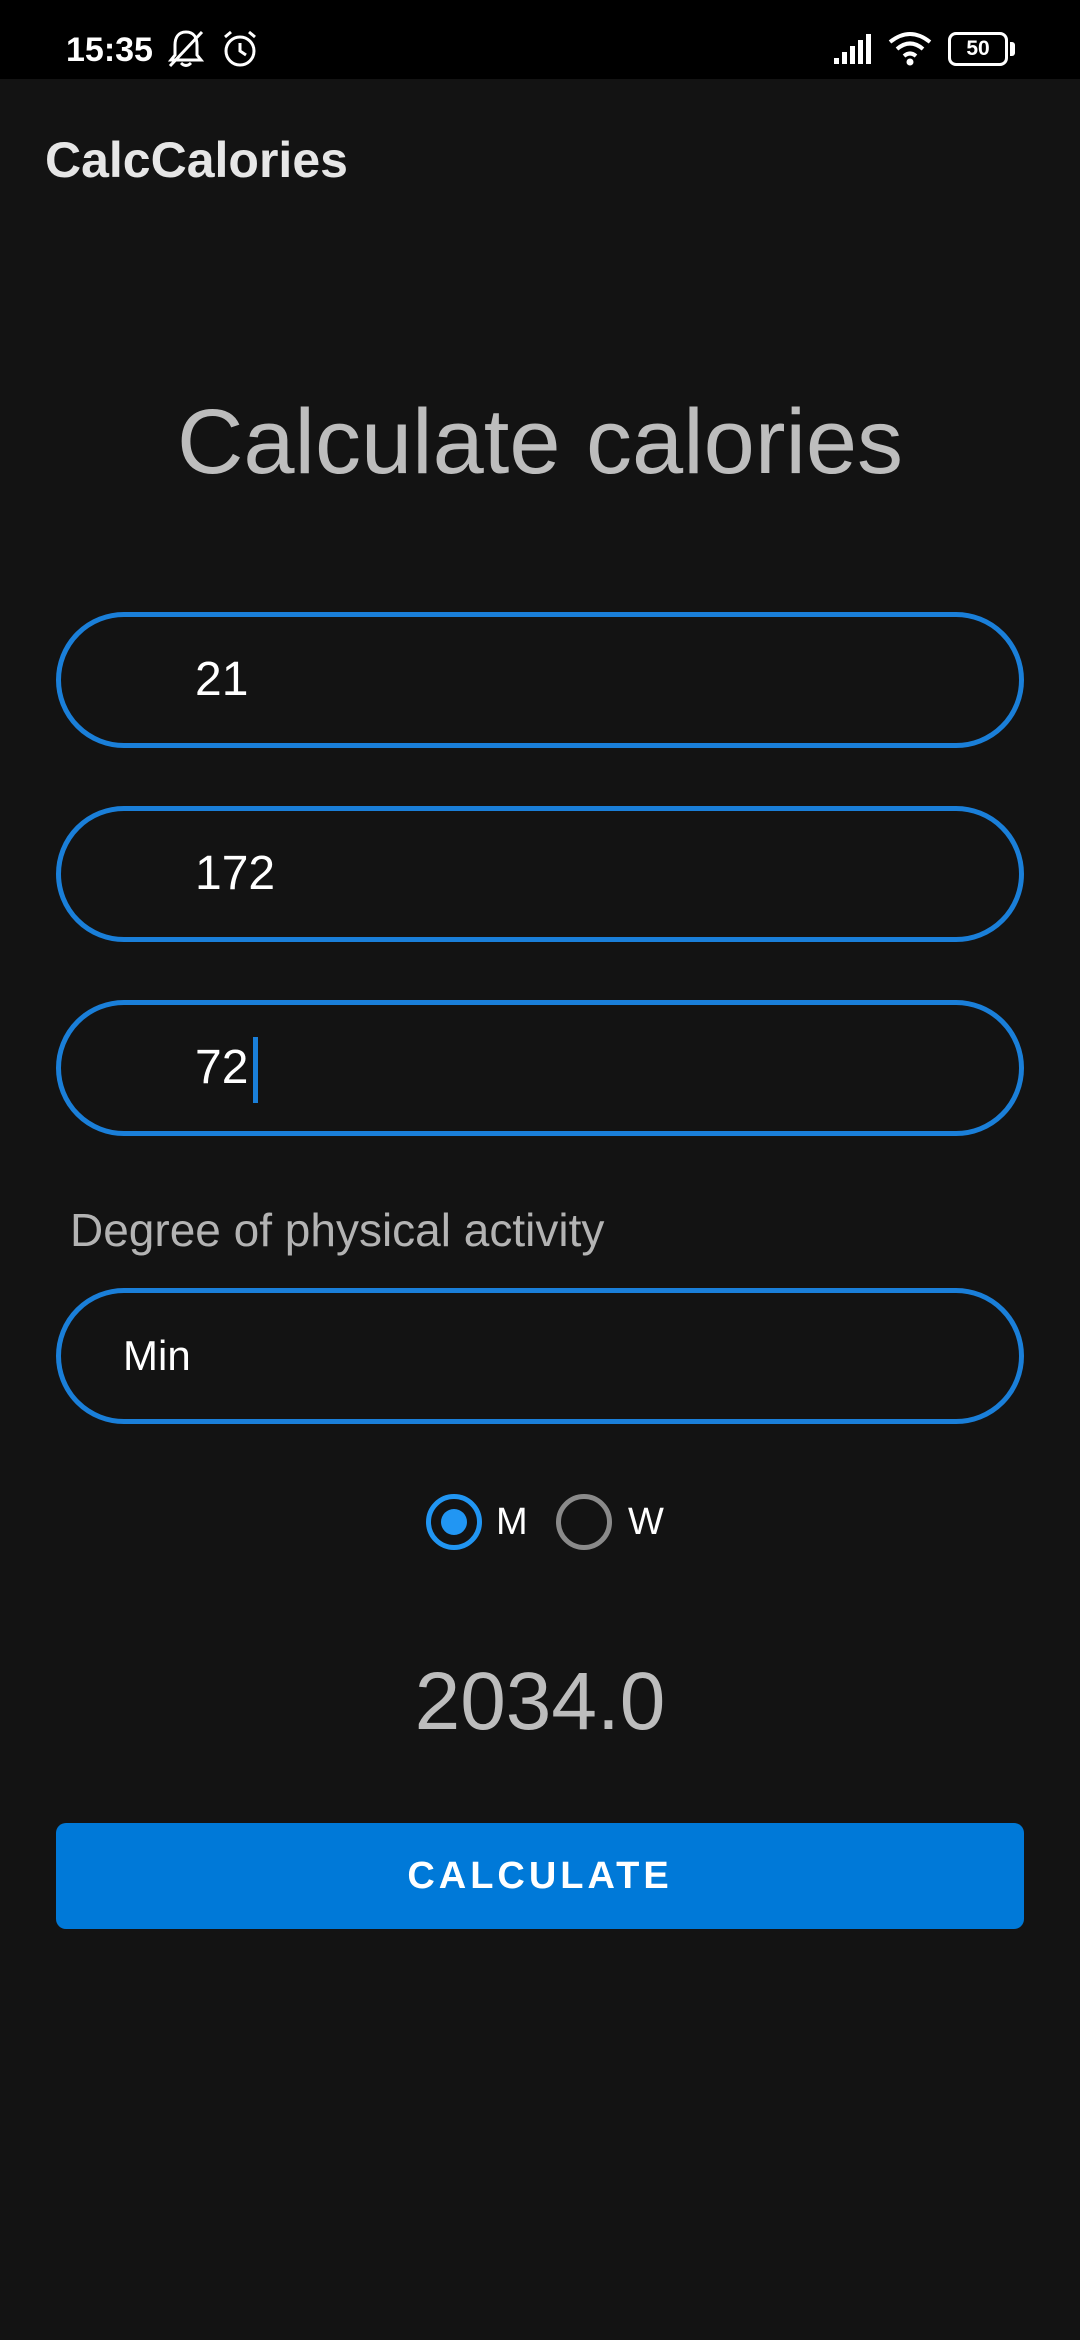 The image size is (1080, 2340). Describe the element at coordinates (337, 1230) in the screenshot. I see `activity-label: Degree of physical activity` at that location.